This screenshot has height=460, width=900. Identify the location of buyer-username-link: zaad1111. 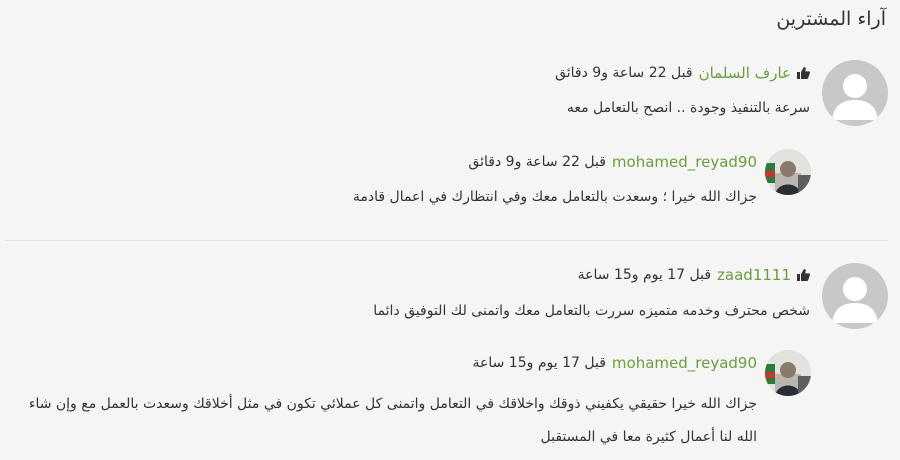
(754, 275).